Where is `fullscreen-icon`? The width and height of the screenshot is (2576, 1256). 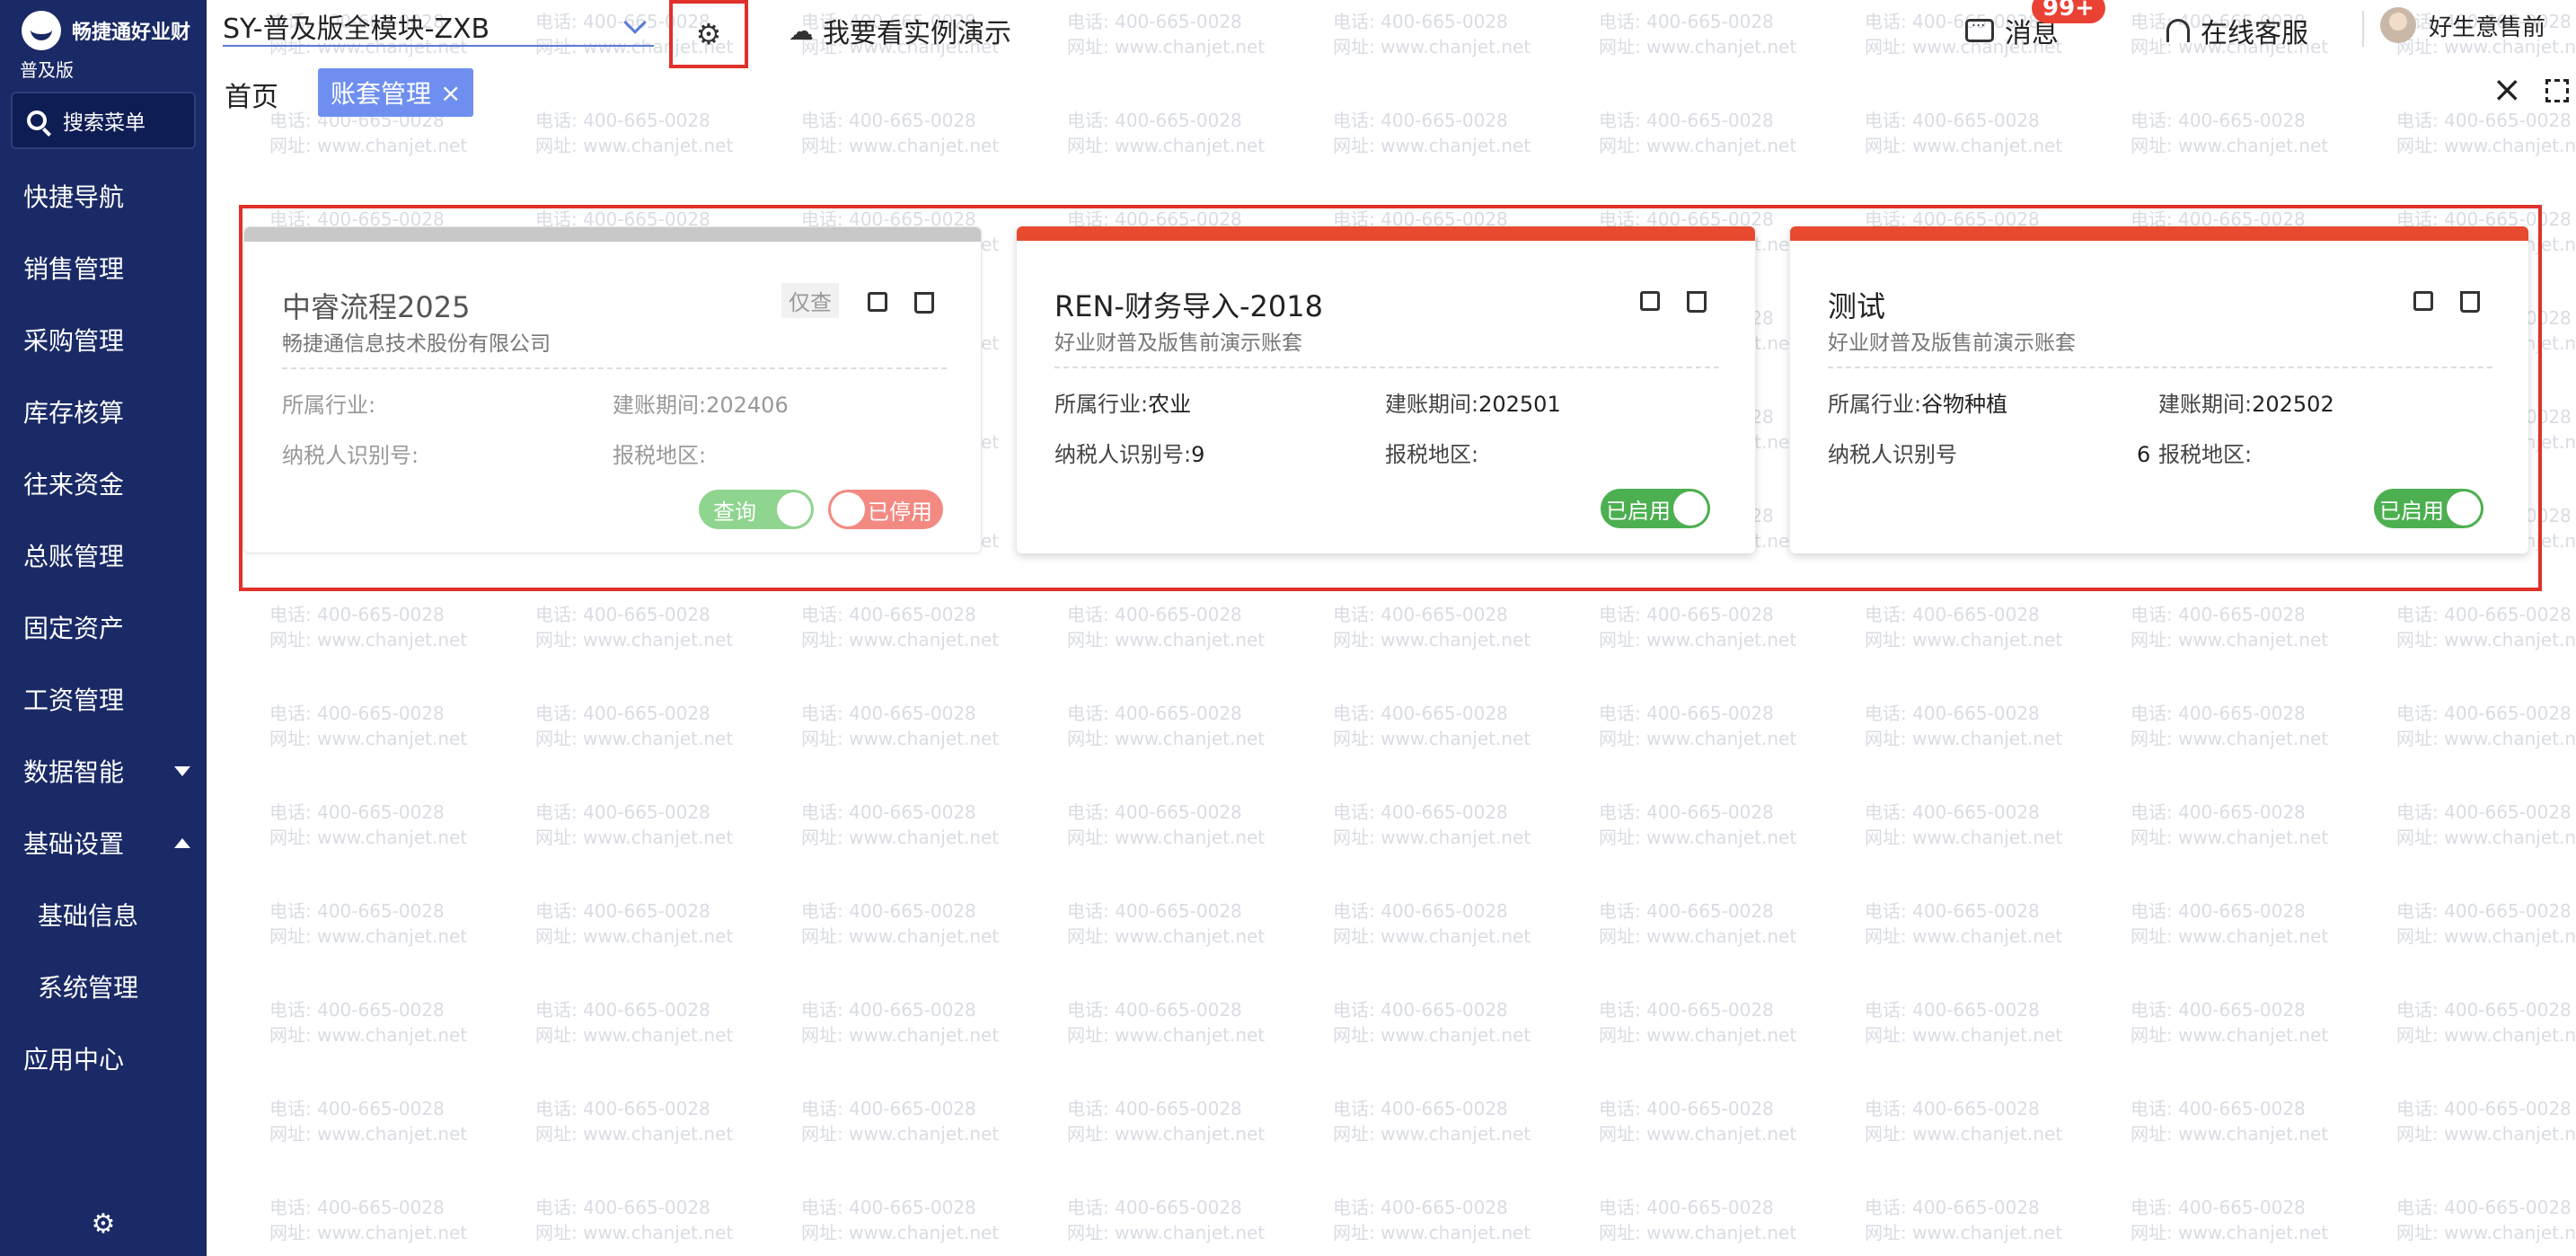 fullscreen-icon is located at coordinates (2557, 90).